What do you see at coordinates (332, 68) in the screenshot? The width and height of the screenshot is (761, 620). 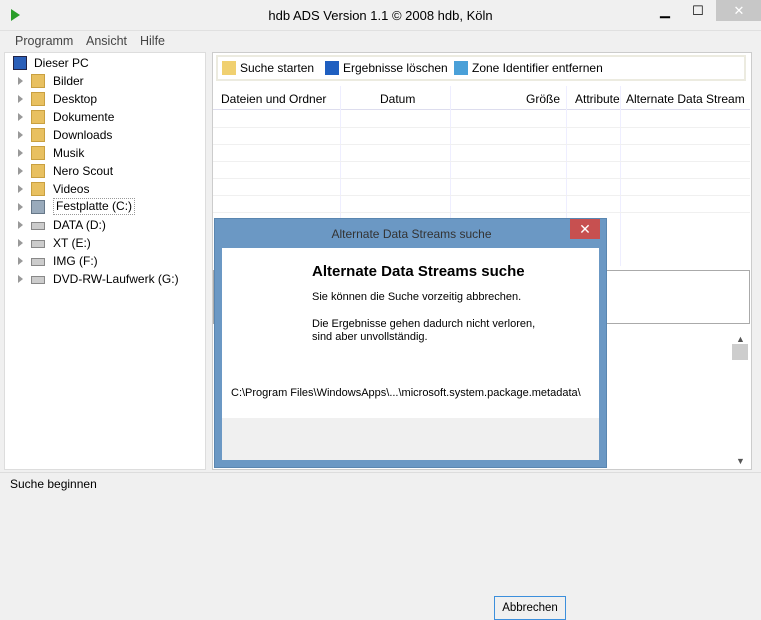 I see `undo-icon` at bounding box center [332, 68].